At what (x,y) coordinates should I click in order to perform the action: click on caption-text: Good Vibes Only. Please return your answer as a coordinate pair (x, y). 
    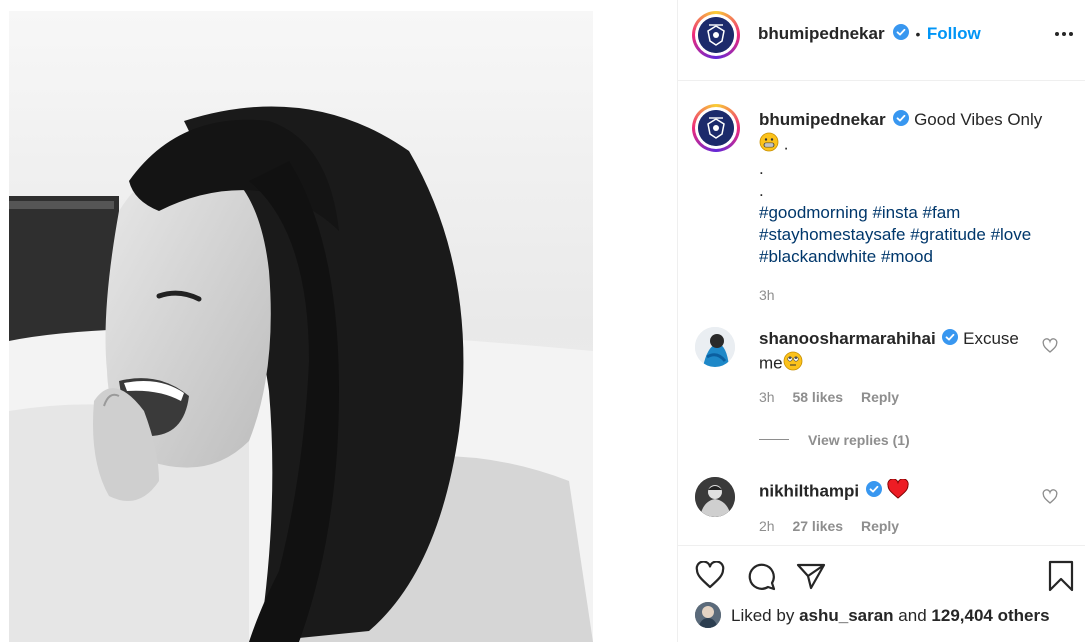
    Looking at the image, I should click on (978, 119).